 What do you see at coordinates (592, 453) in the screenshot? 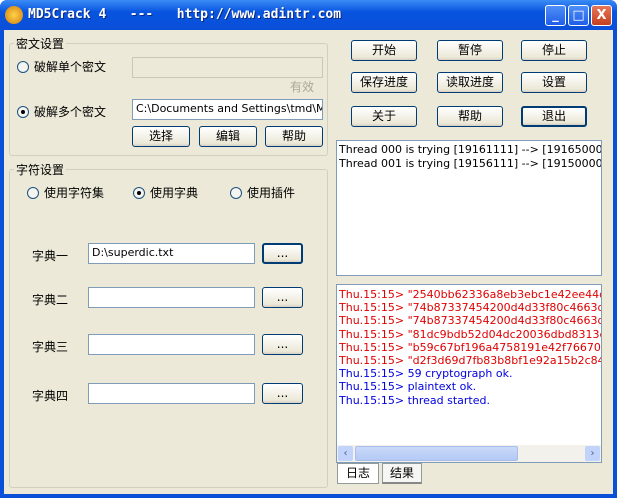
I see `scroll-right-icon: ›` at bounding box center [592, 453].